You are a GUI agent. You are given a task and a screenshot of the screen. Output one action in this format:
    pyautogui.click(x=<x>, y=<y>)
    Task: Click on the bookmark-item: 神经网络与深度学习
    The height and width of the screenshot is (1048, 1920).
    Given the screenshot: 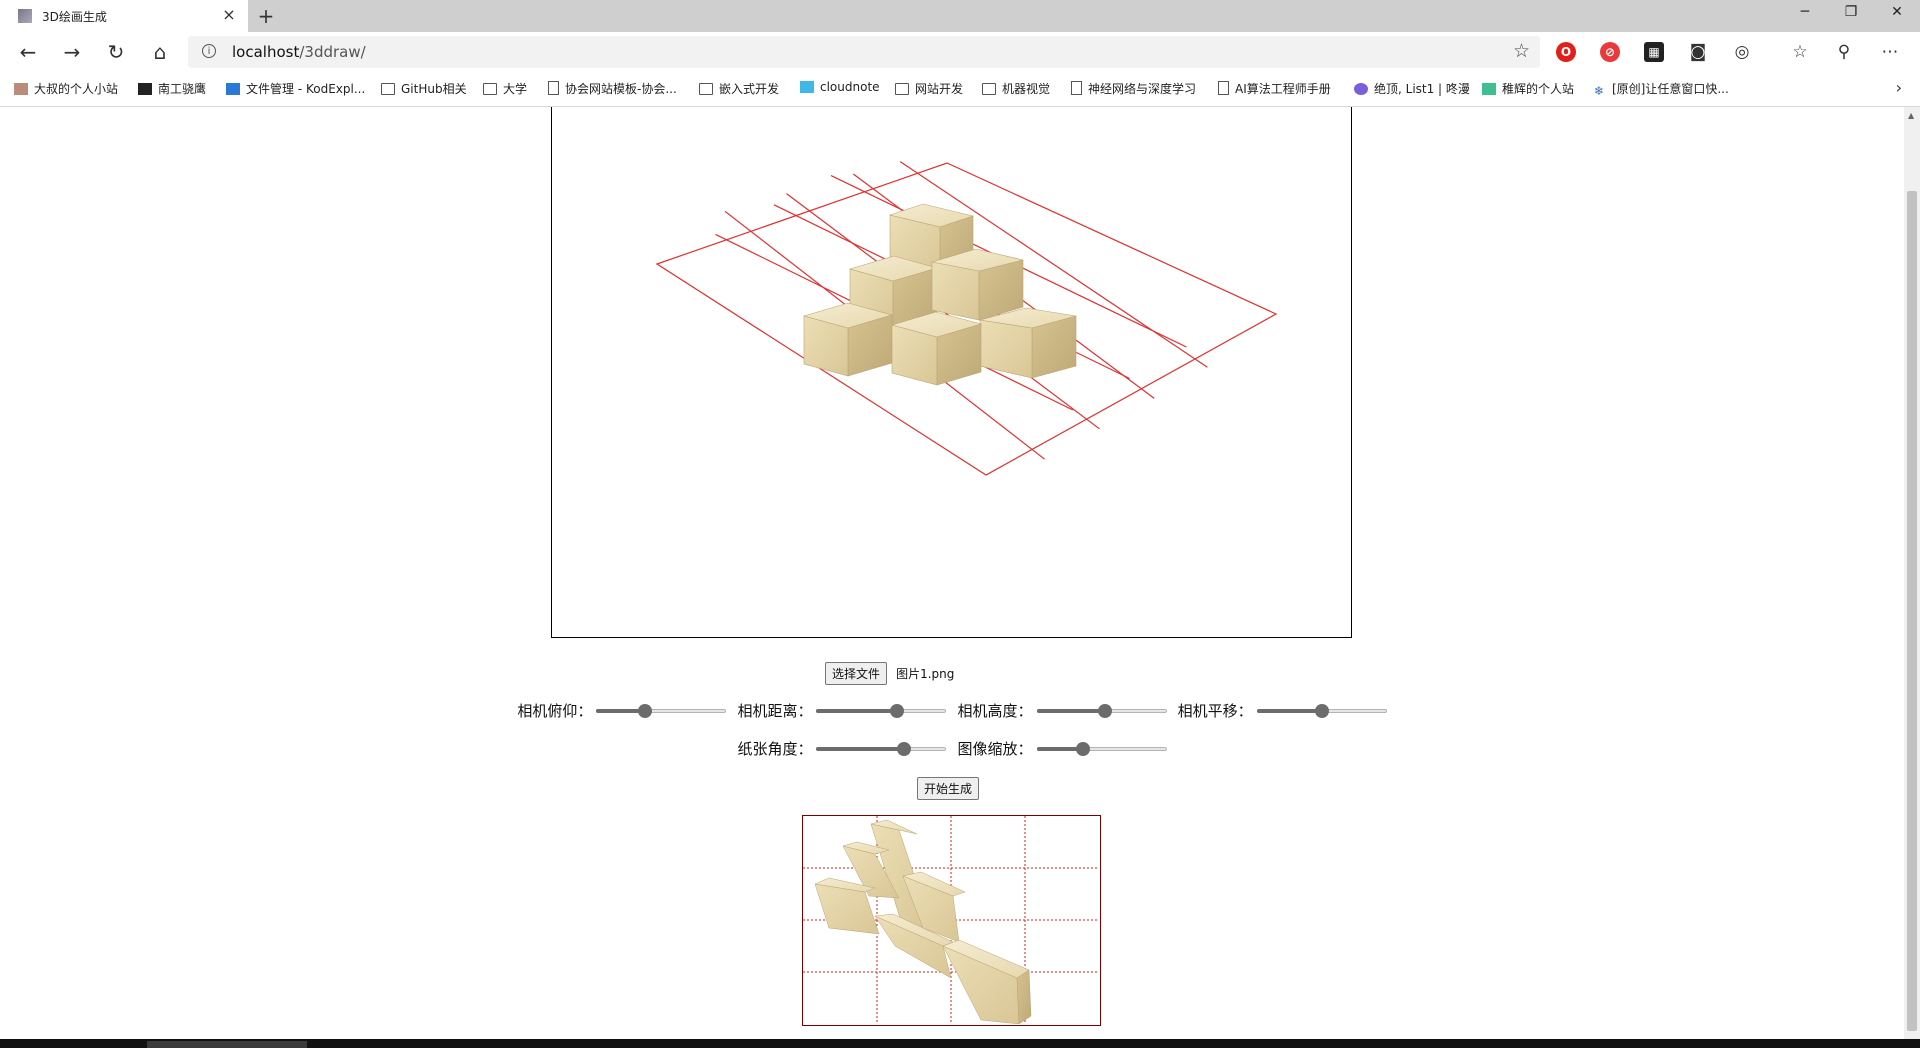 What is the action you would take?
    pyautogui.click(x=1133, y=89)
    